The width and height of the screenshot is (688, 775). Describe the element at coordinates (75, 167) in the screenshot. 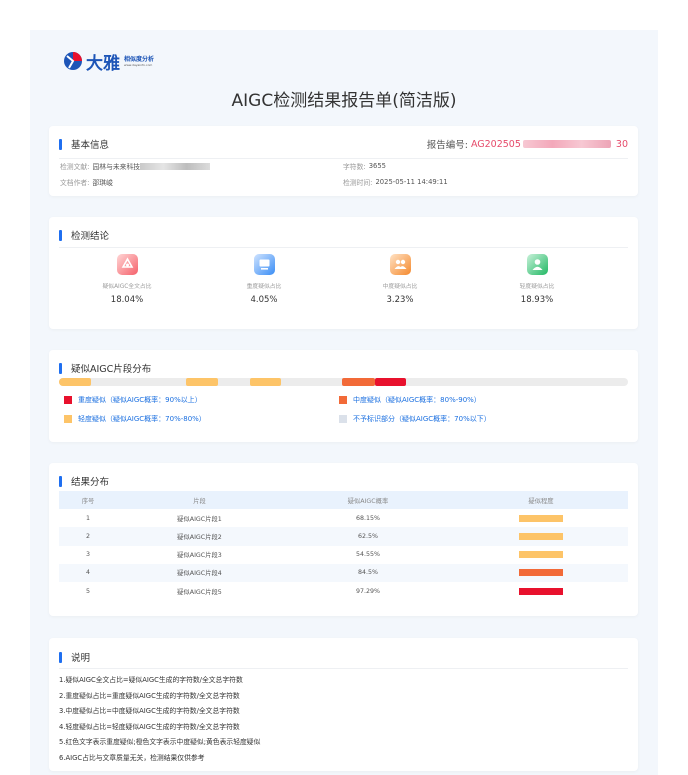

I see `doc-label: 检测文献:` at that location.